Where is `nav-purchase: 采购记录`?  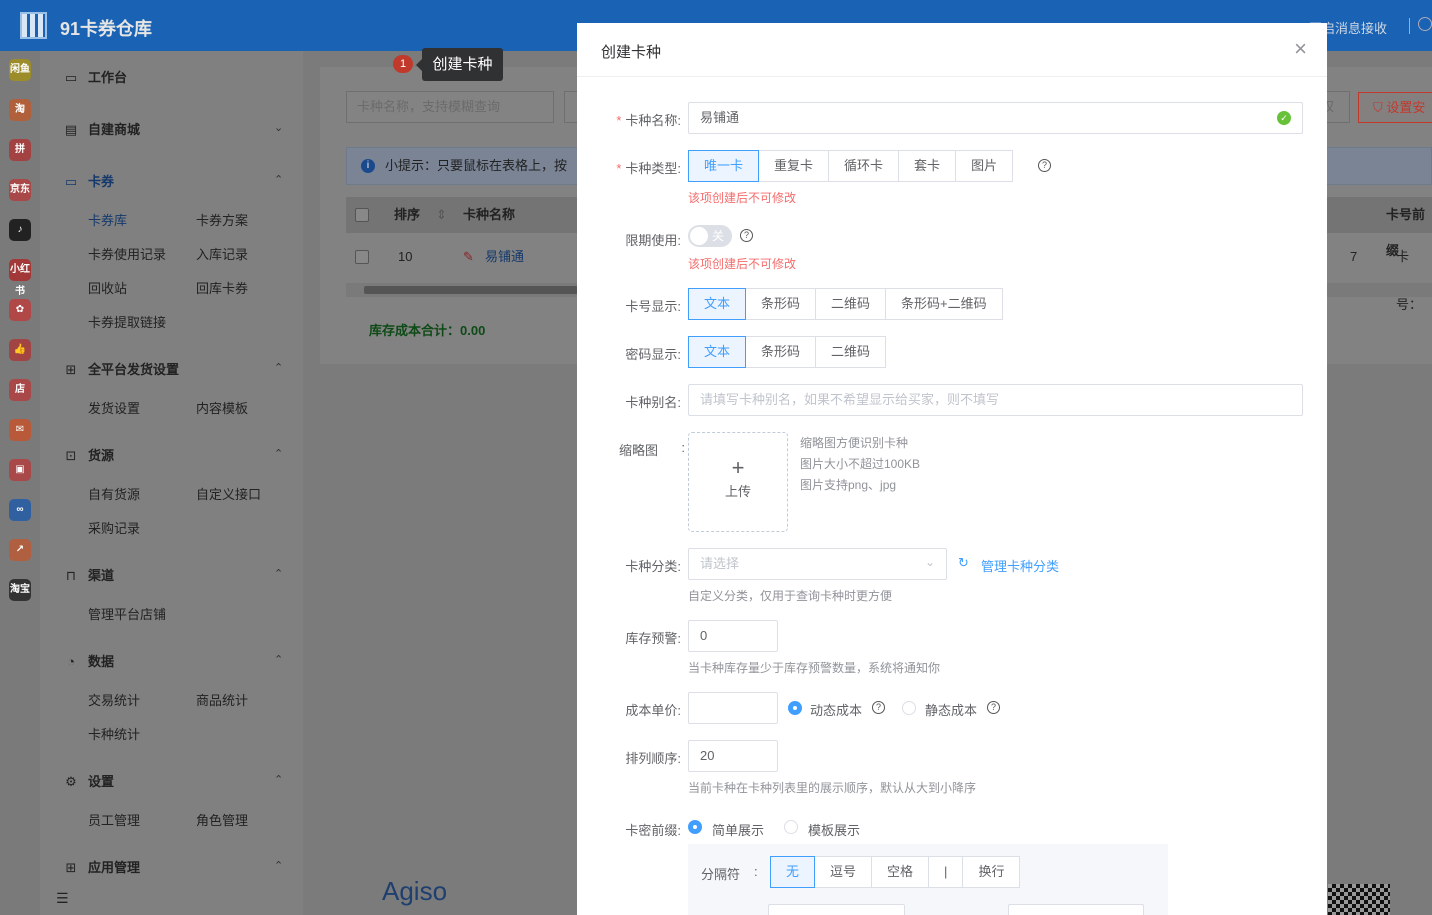
nav-purchase: 采购记录 is located at coordinates (114, 527).